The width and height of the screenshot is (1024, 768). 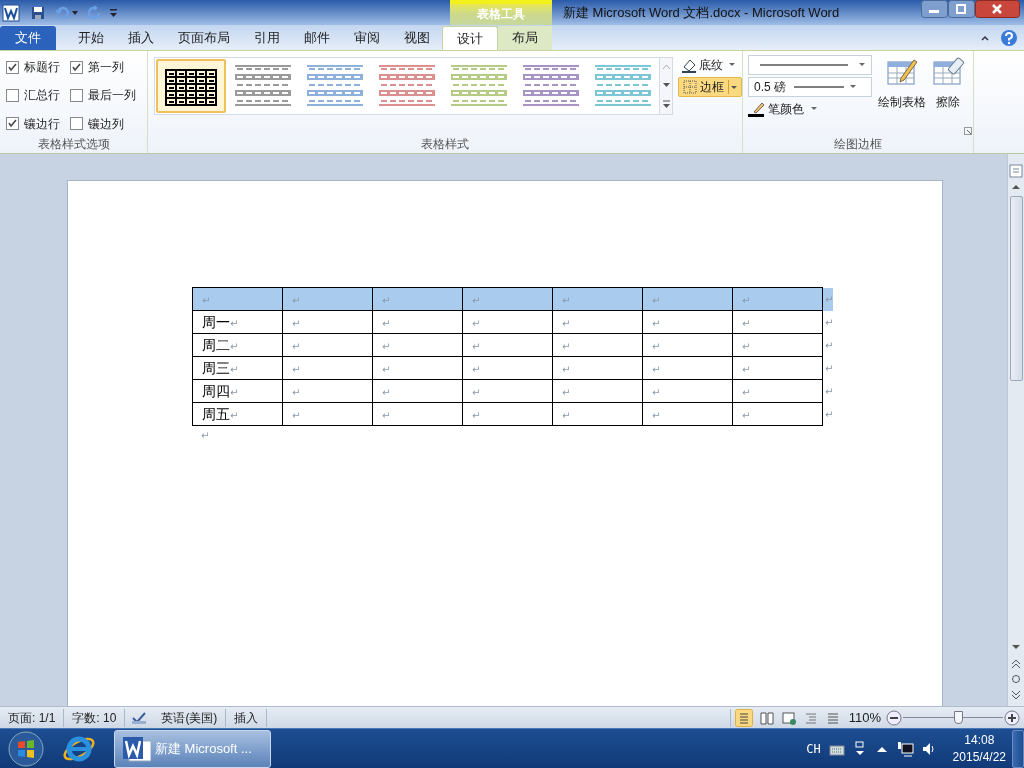 What do you see at coordinates (417, 38) in the screenshot?
I see `ribbon-tab: 视图` at bounding box center [417, 38].